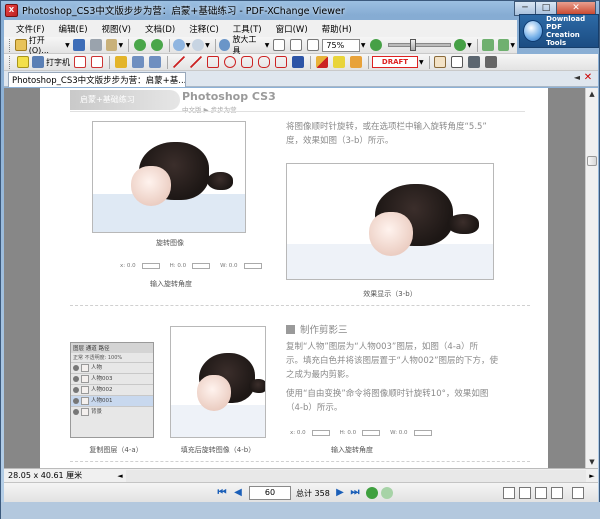  I want to click on menu-document: 文档(D), so click(160, 29).